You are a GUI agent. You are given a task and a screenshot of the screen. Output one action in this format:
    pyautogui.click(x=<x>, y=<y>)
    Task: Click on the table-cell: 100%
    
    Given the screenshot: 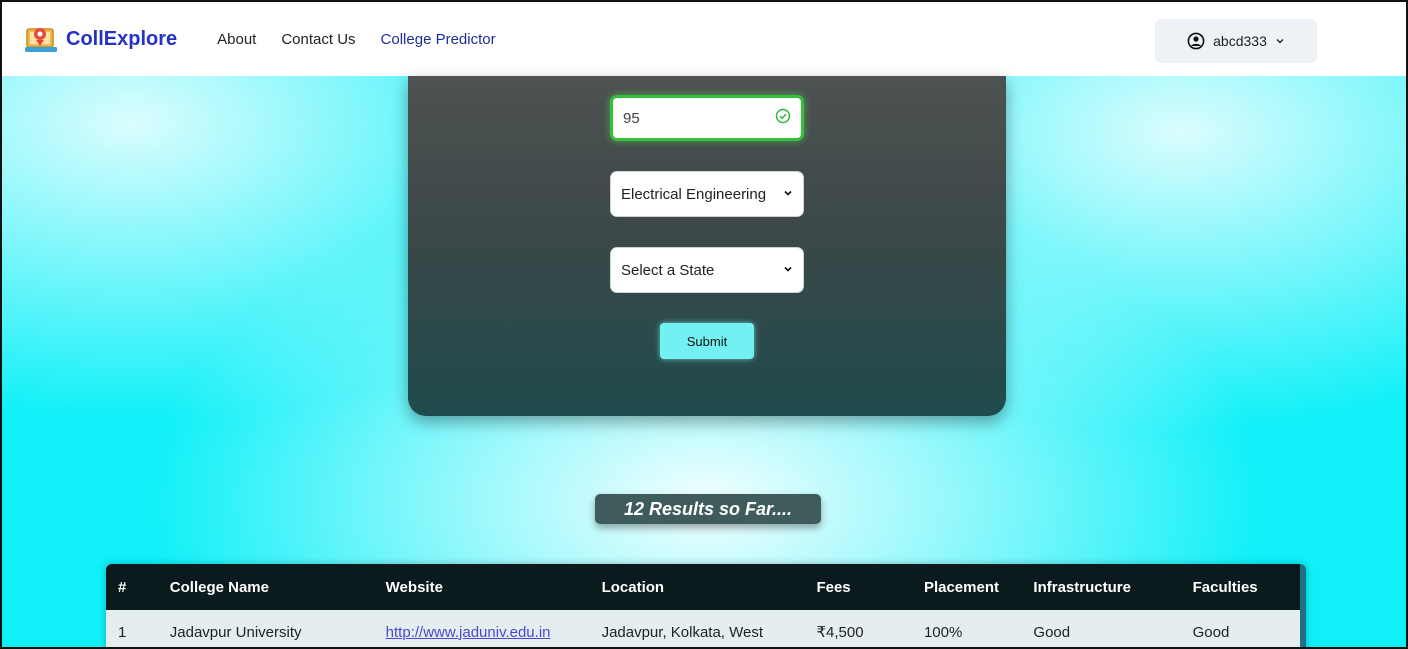 What is the action you would take?
    pyautogui.click(x=943, y=632)
    